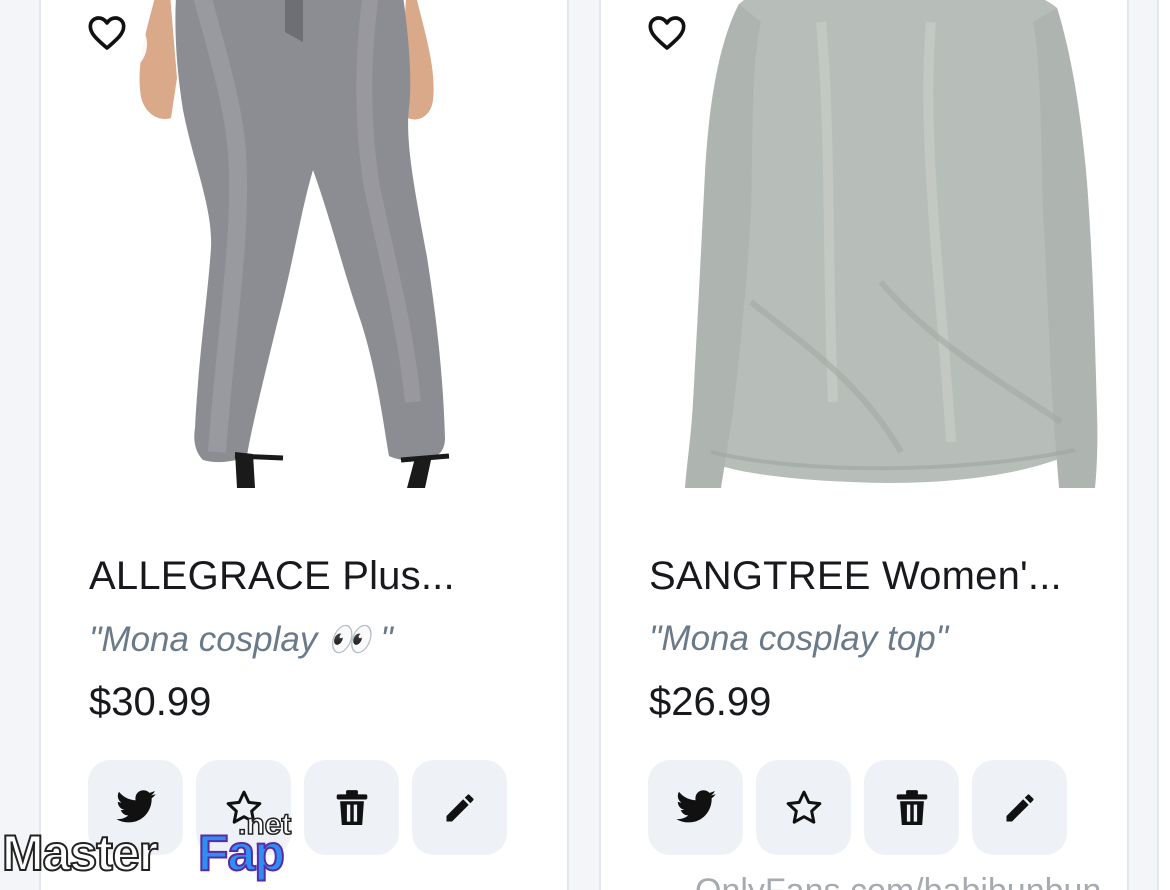 The width and height of the screenshot is (1170, 890). What do you see at coordinates (264, 824) in the screenshot?
I see `watermark-net-text: .net` at bounding box center [264, 824].